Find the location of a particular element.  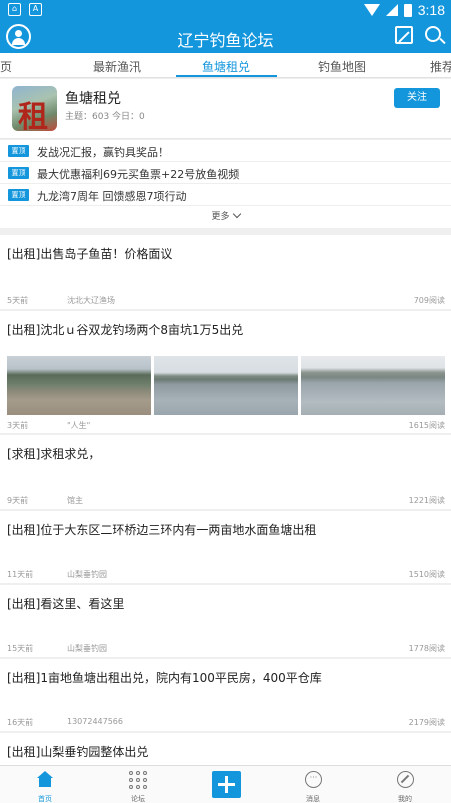

battery-icon is located at coordinates (407, 10).